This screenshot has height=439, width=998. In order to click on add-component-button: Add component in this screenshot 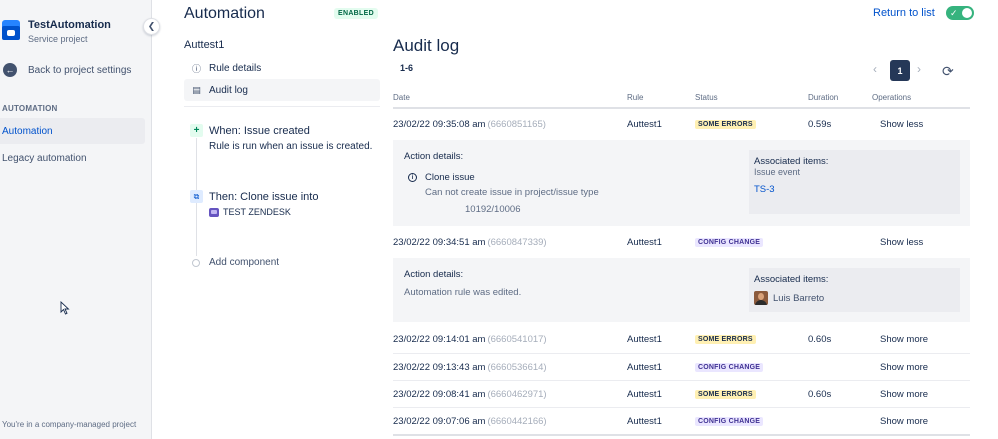, I will do `click(244, 262)`.